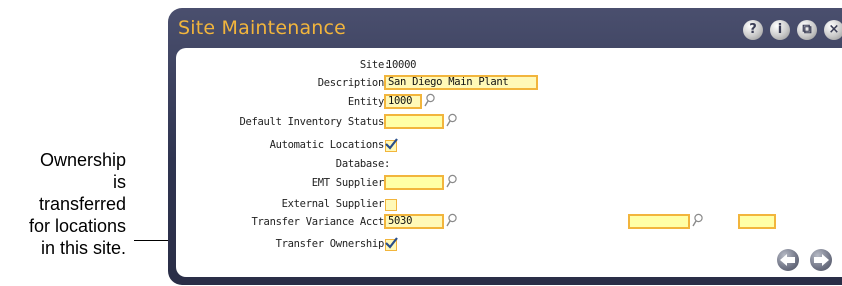 The width and height of the screenshot is (842, 286). I want to click on arrow-left-icon, so click(787, 260).